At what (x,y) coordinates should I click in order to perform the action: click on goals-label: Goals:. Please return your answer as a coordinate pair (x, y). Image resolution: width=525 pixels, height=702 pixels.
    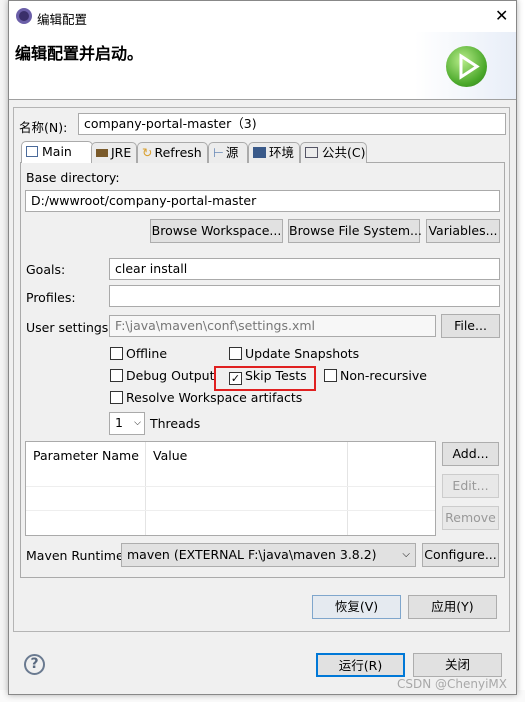
    Looking at the image, I should click on (46, 269).